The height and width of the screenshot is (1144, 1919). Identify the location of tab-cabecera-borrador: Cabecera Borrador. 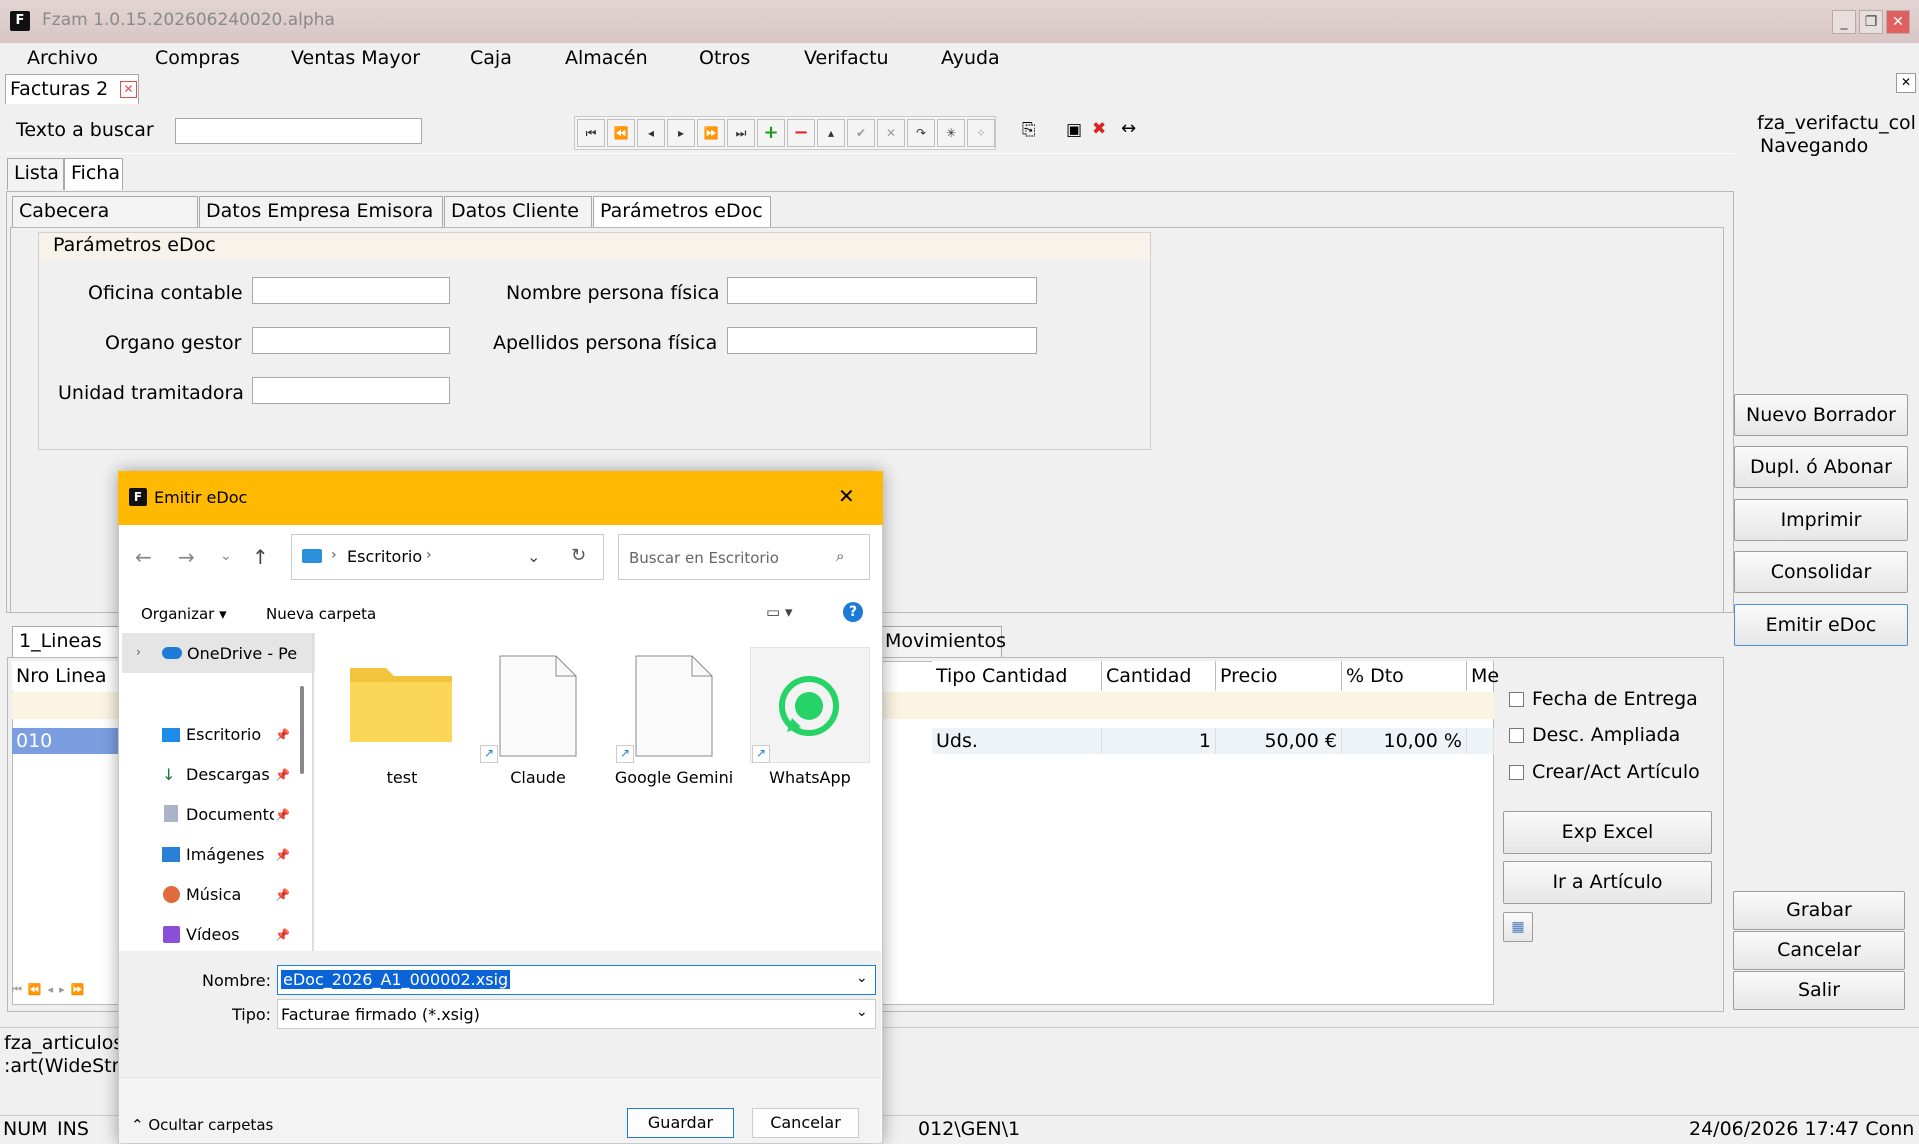
(105, 223).